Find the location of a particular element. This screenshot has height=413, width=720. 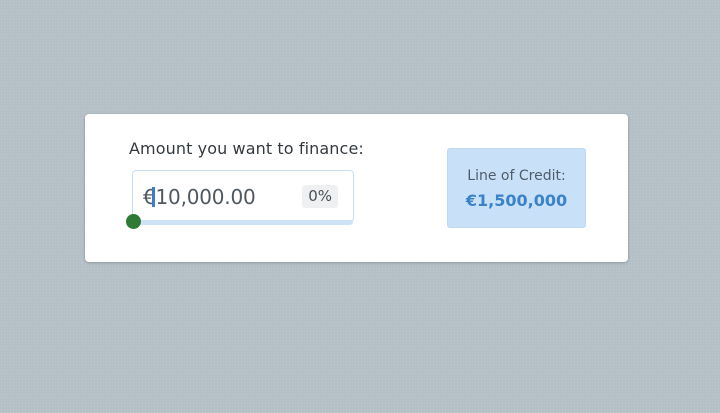

amount-slider-handle is located at coordinates (133, 221).